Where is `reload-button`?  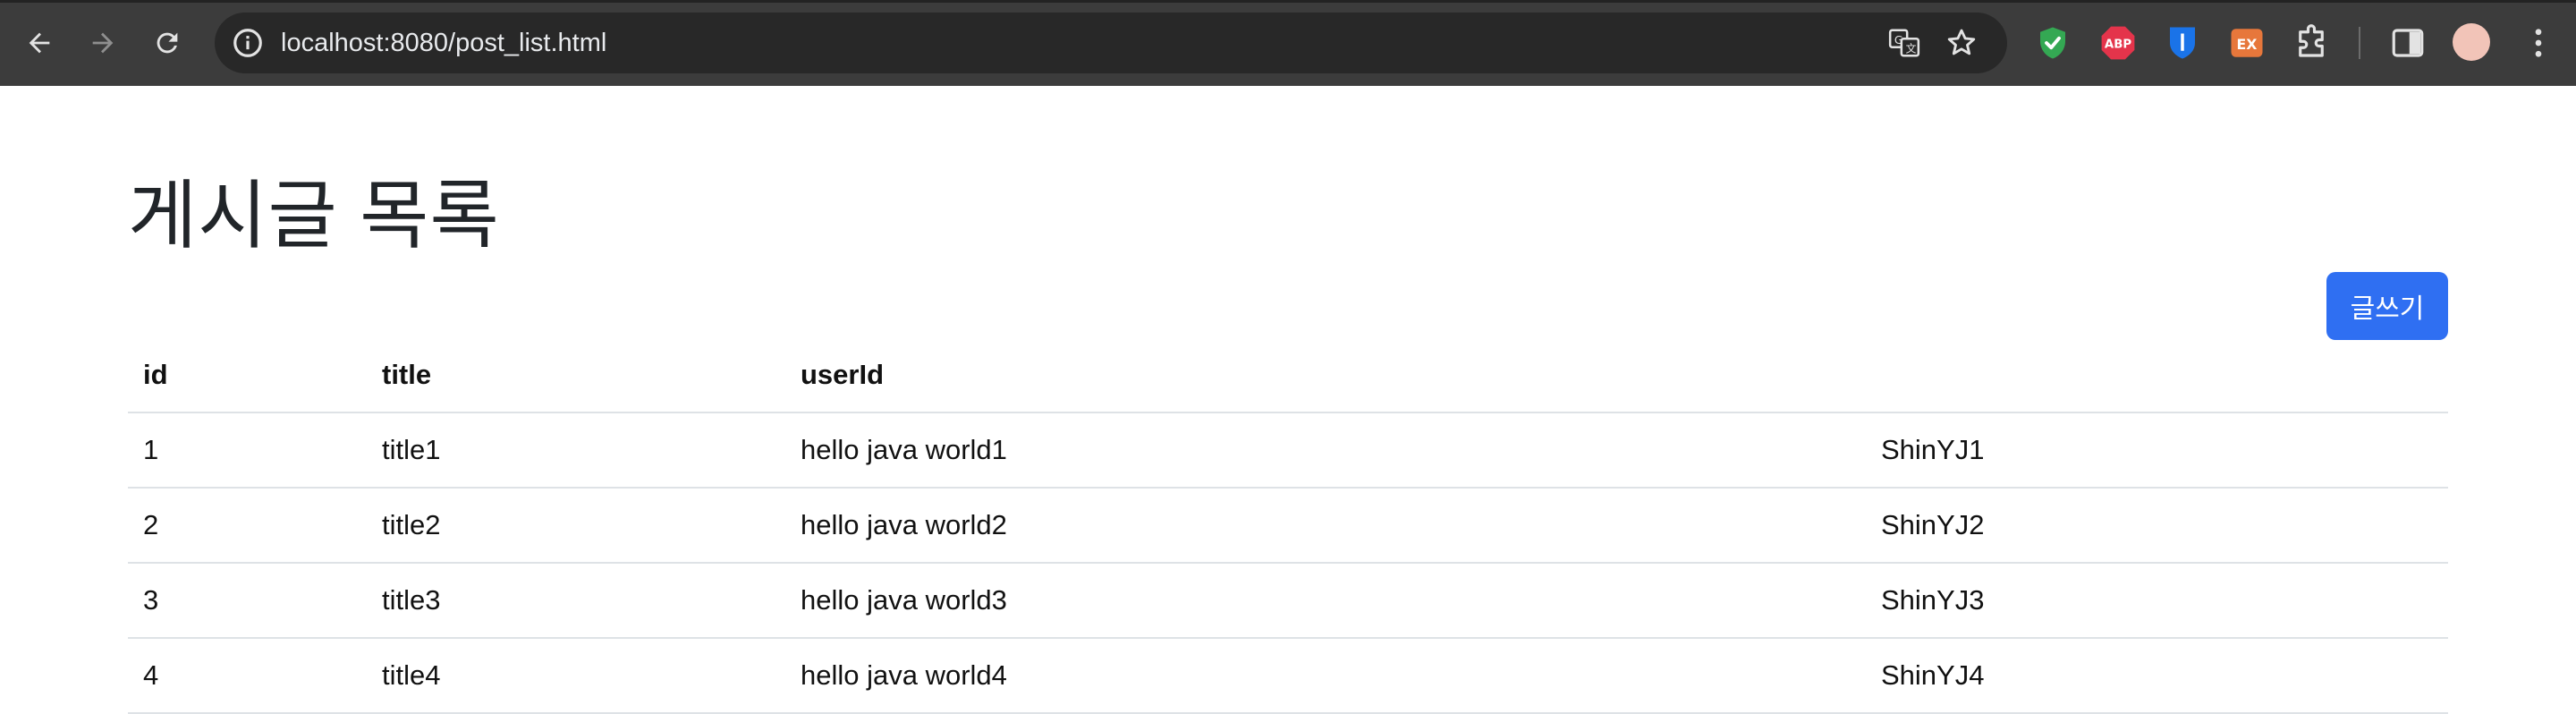 reload-button is located at coordinates (167, 43).